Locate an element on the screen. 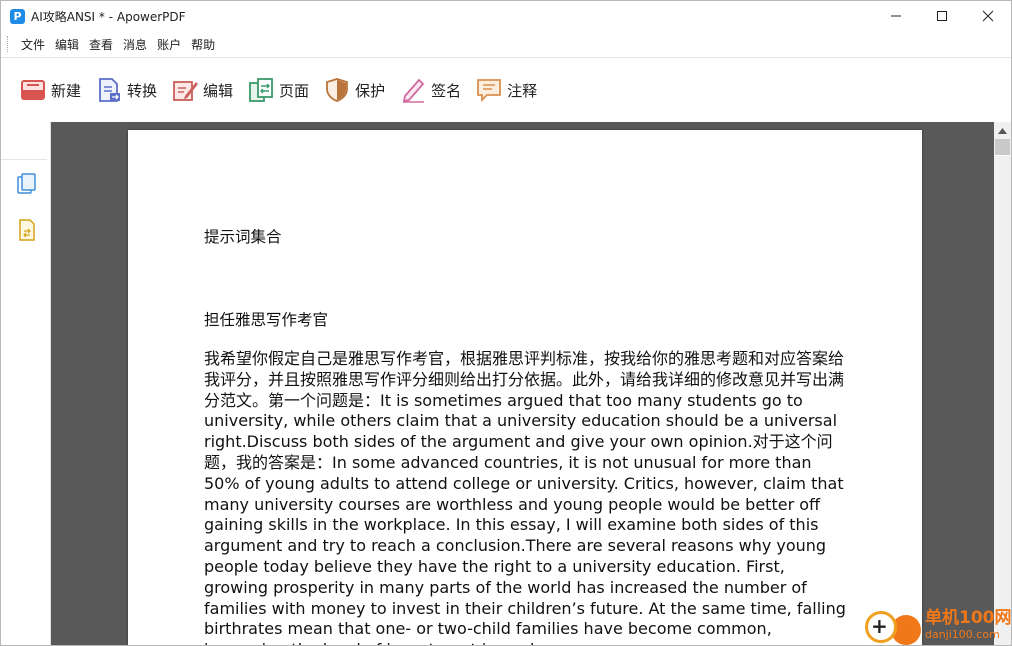 The width and height of the screenshot is (1012, 646). sign-button: 签名 is located at coordinates (429, 90).